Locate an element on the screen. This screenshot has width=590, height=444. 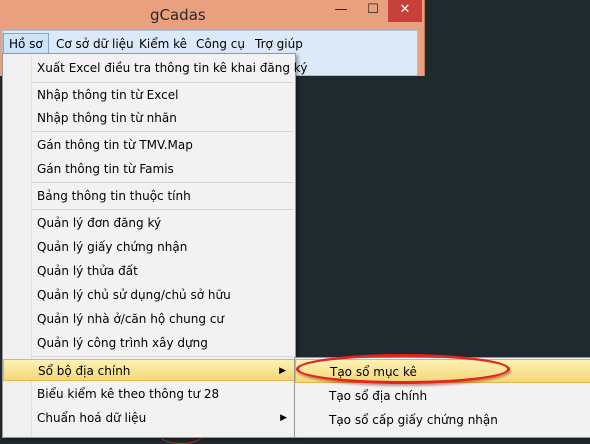
annotation-ellipse is located at coordinates (403, 369).